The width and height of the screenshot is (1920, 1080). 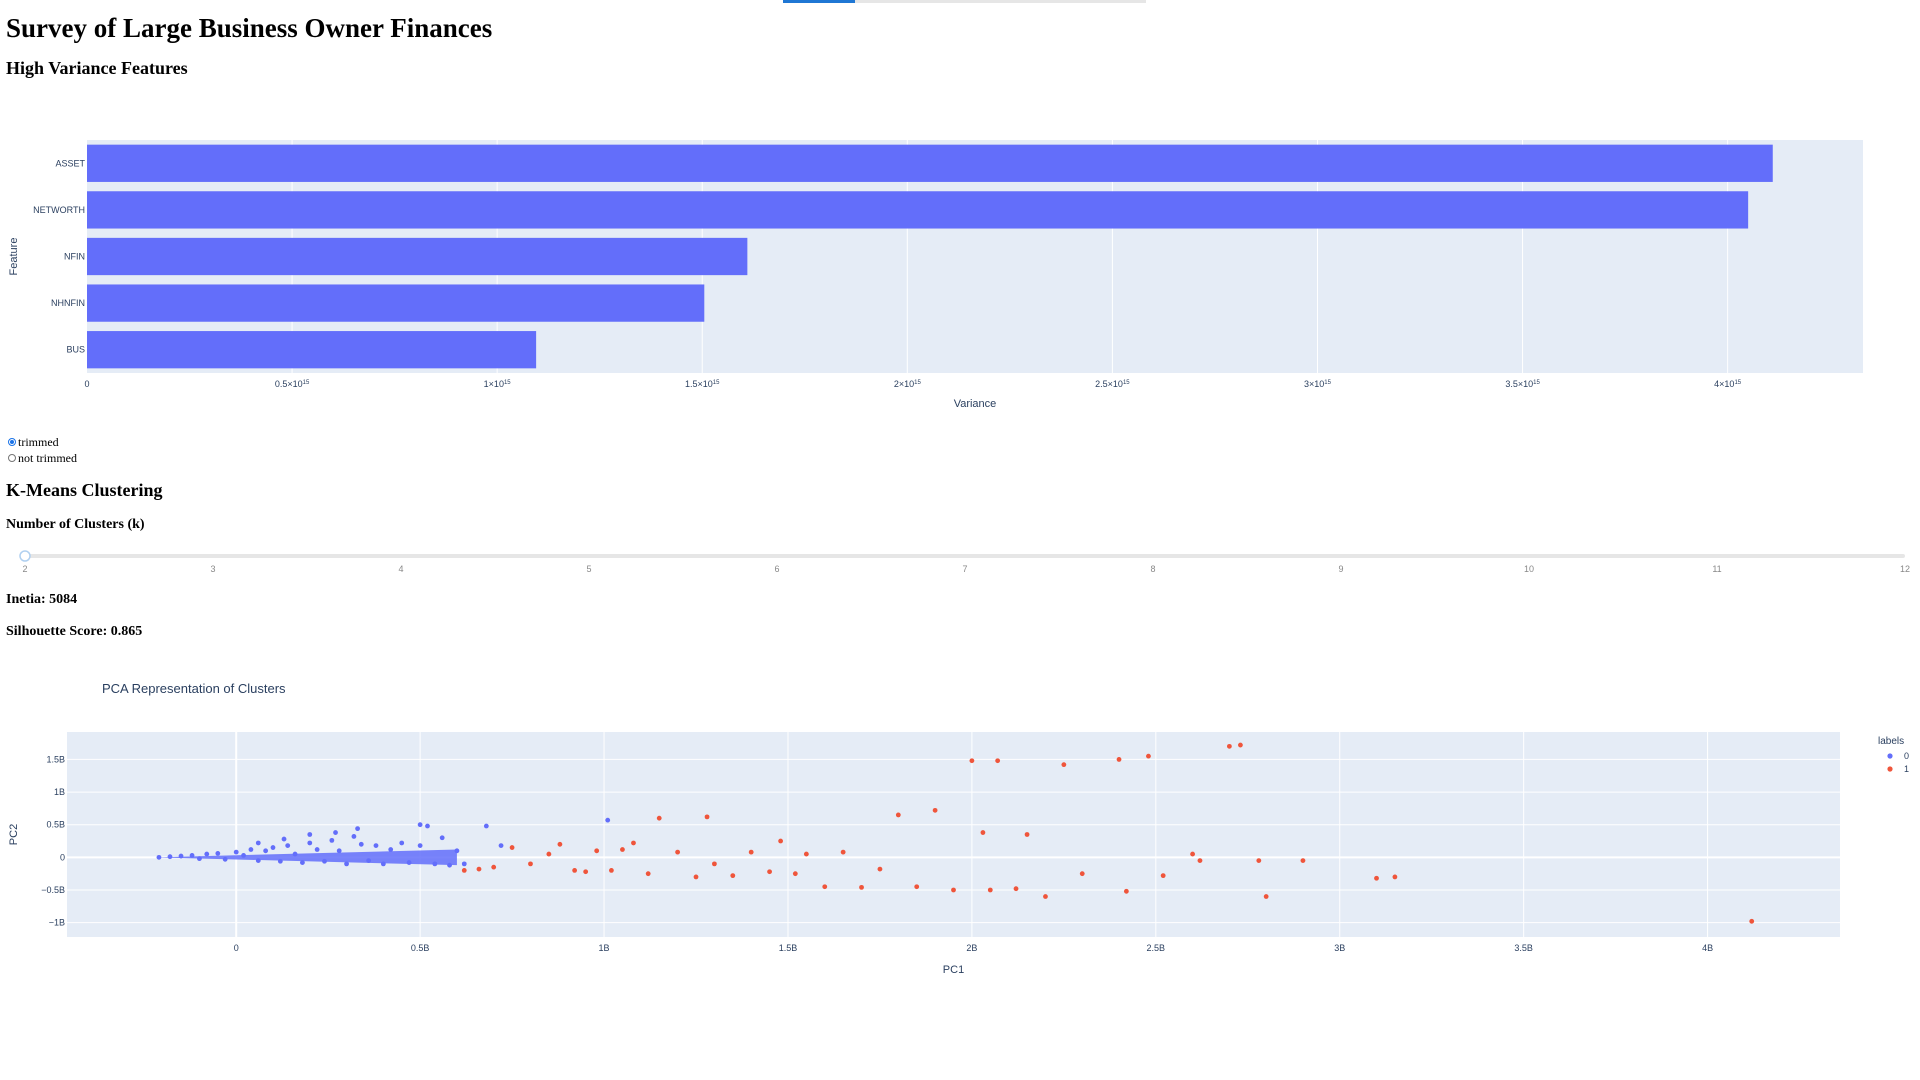 What do you see at coordinates (42, 599) in the screenshot?
I see `inertia-text: Inetia: 5084` at bounding box center [42, 599].